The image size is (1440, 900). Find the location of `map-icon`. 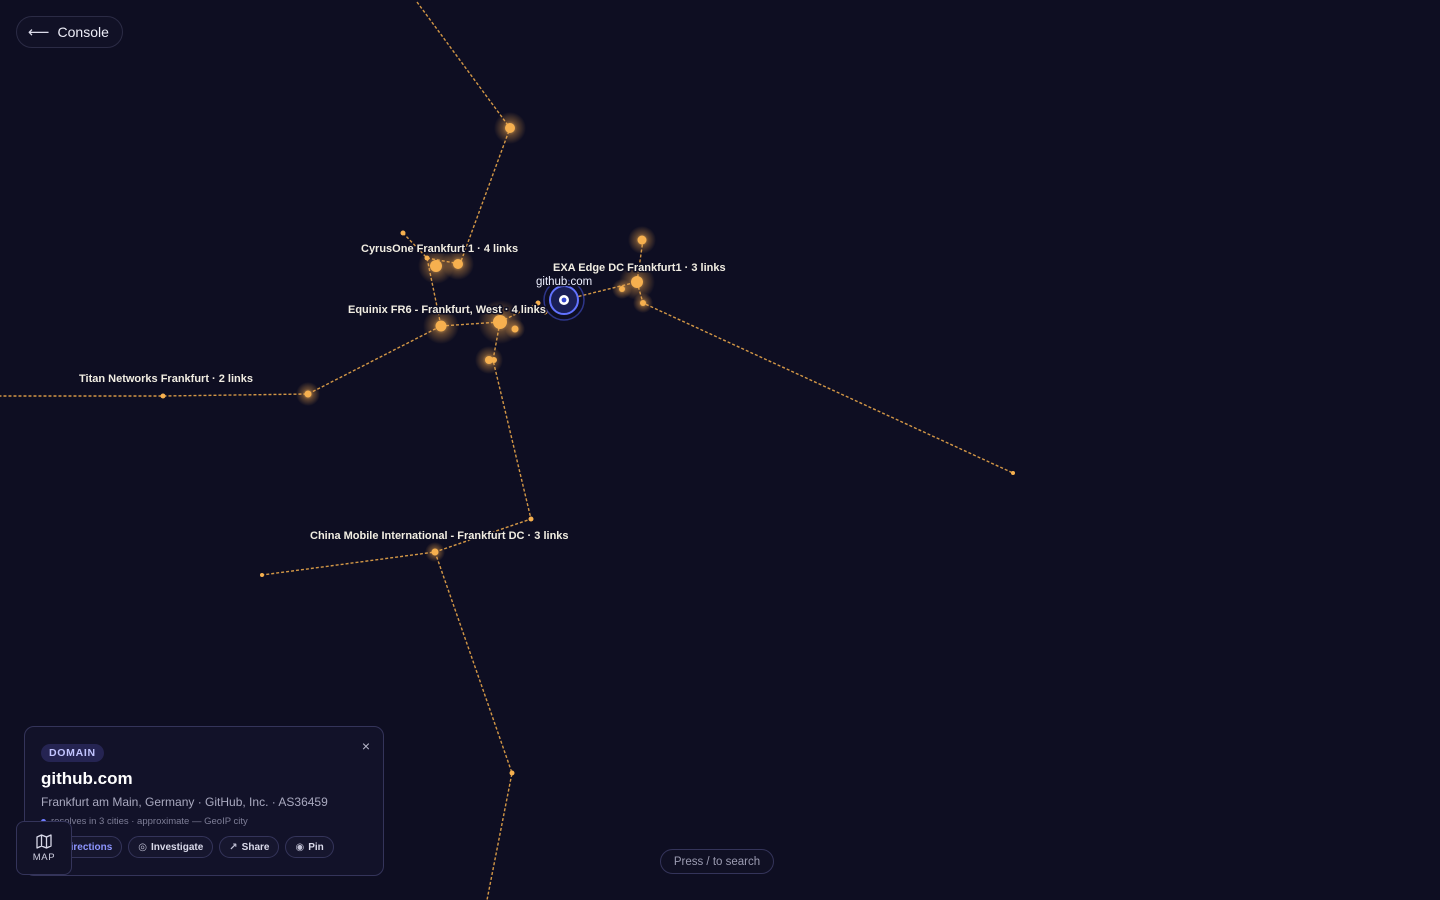

map-icon is located at coordinates (44, 841).